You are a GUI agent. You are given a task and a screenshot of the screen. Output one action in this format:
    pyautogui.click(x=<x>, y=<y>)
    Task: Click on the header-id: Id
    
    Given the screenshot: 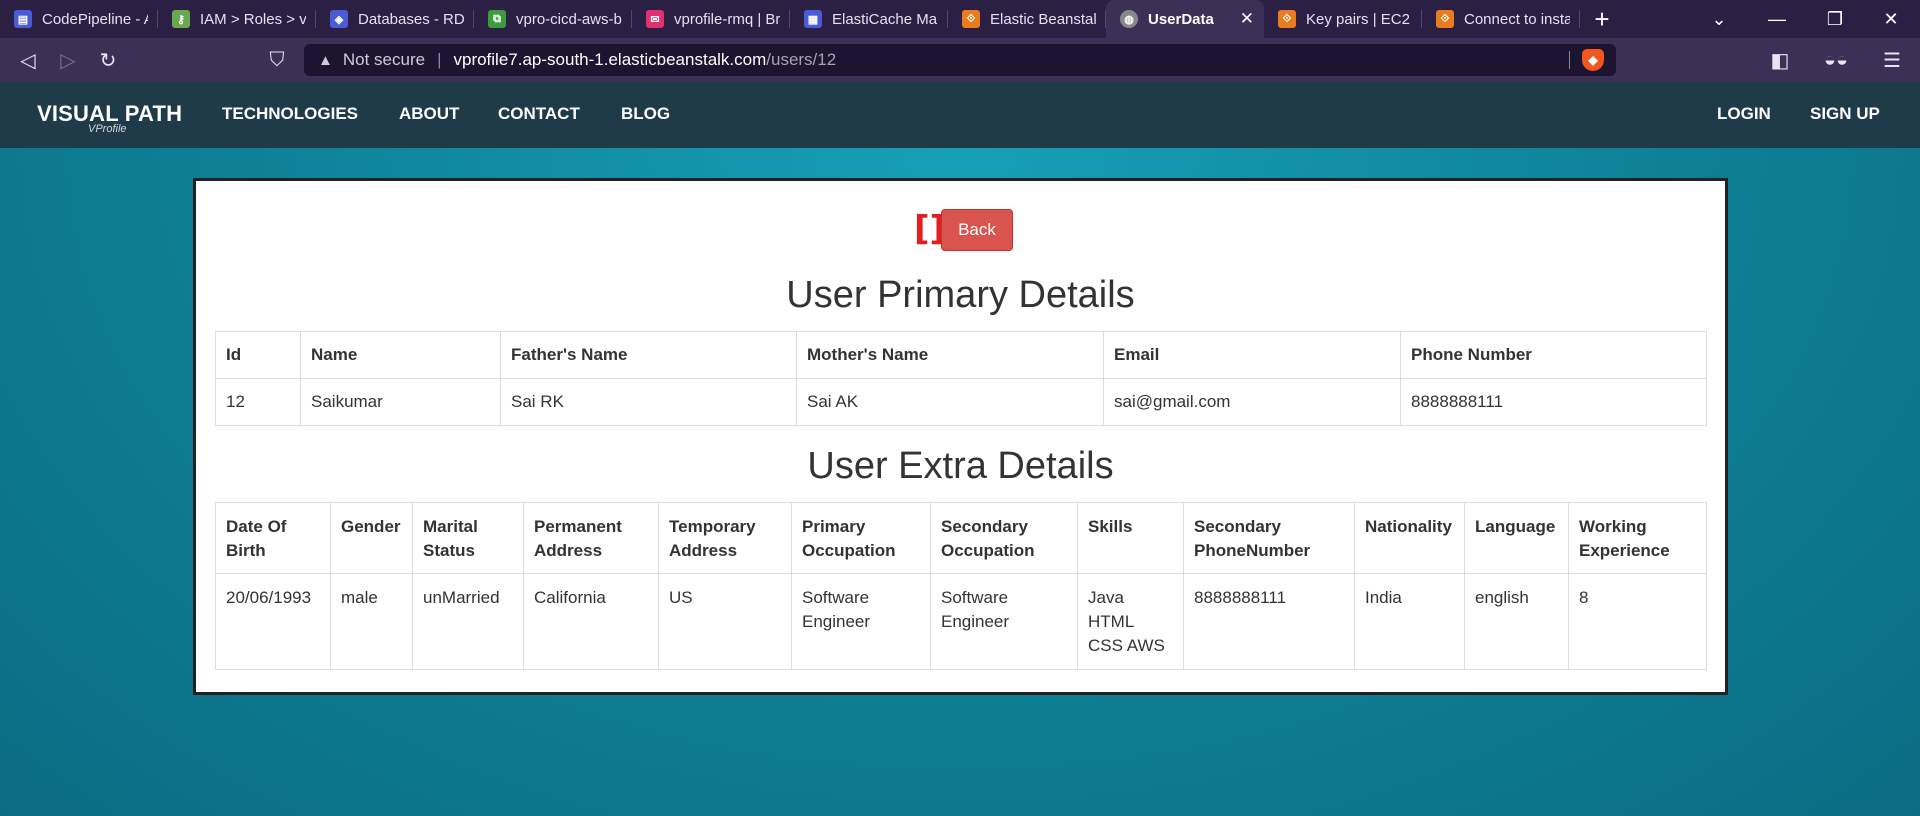 What is the action you would take?
    pyautogui.click(x=258, y=355)
    